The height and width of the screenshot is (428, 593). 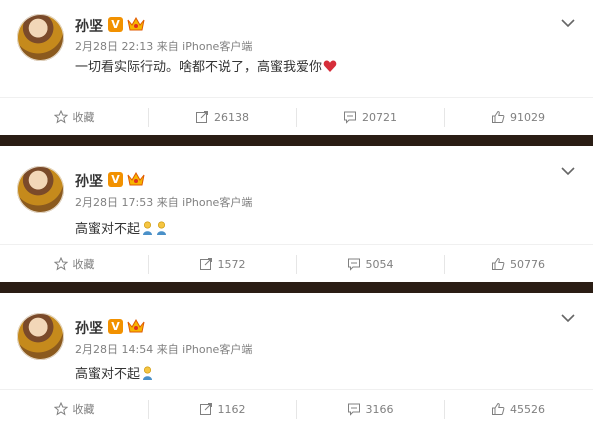 What do you see at coordinates (330, 66) in the screenshot?
I see `heart-icon` at bounding box center [330, 66].